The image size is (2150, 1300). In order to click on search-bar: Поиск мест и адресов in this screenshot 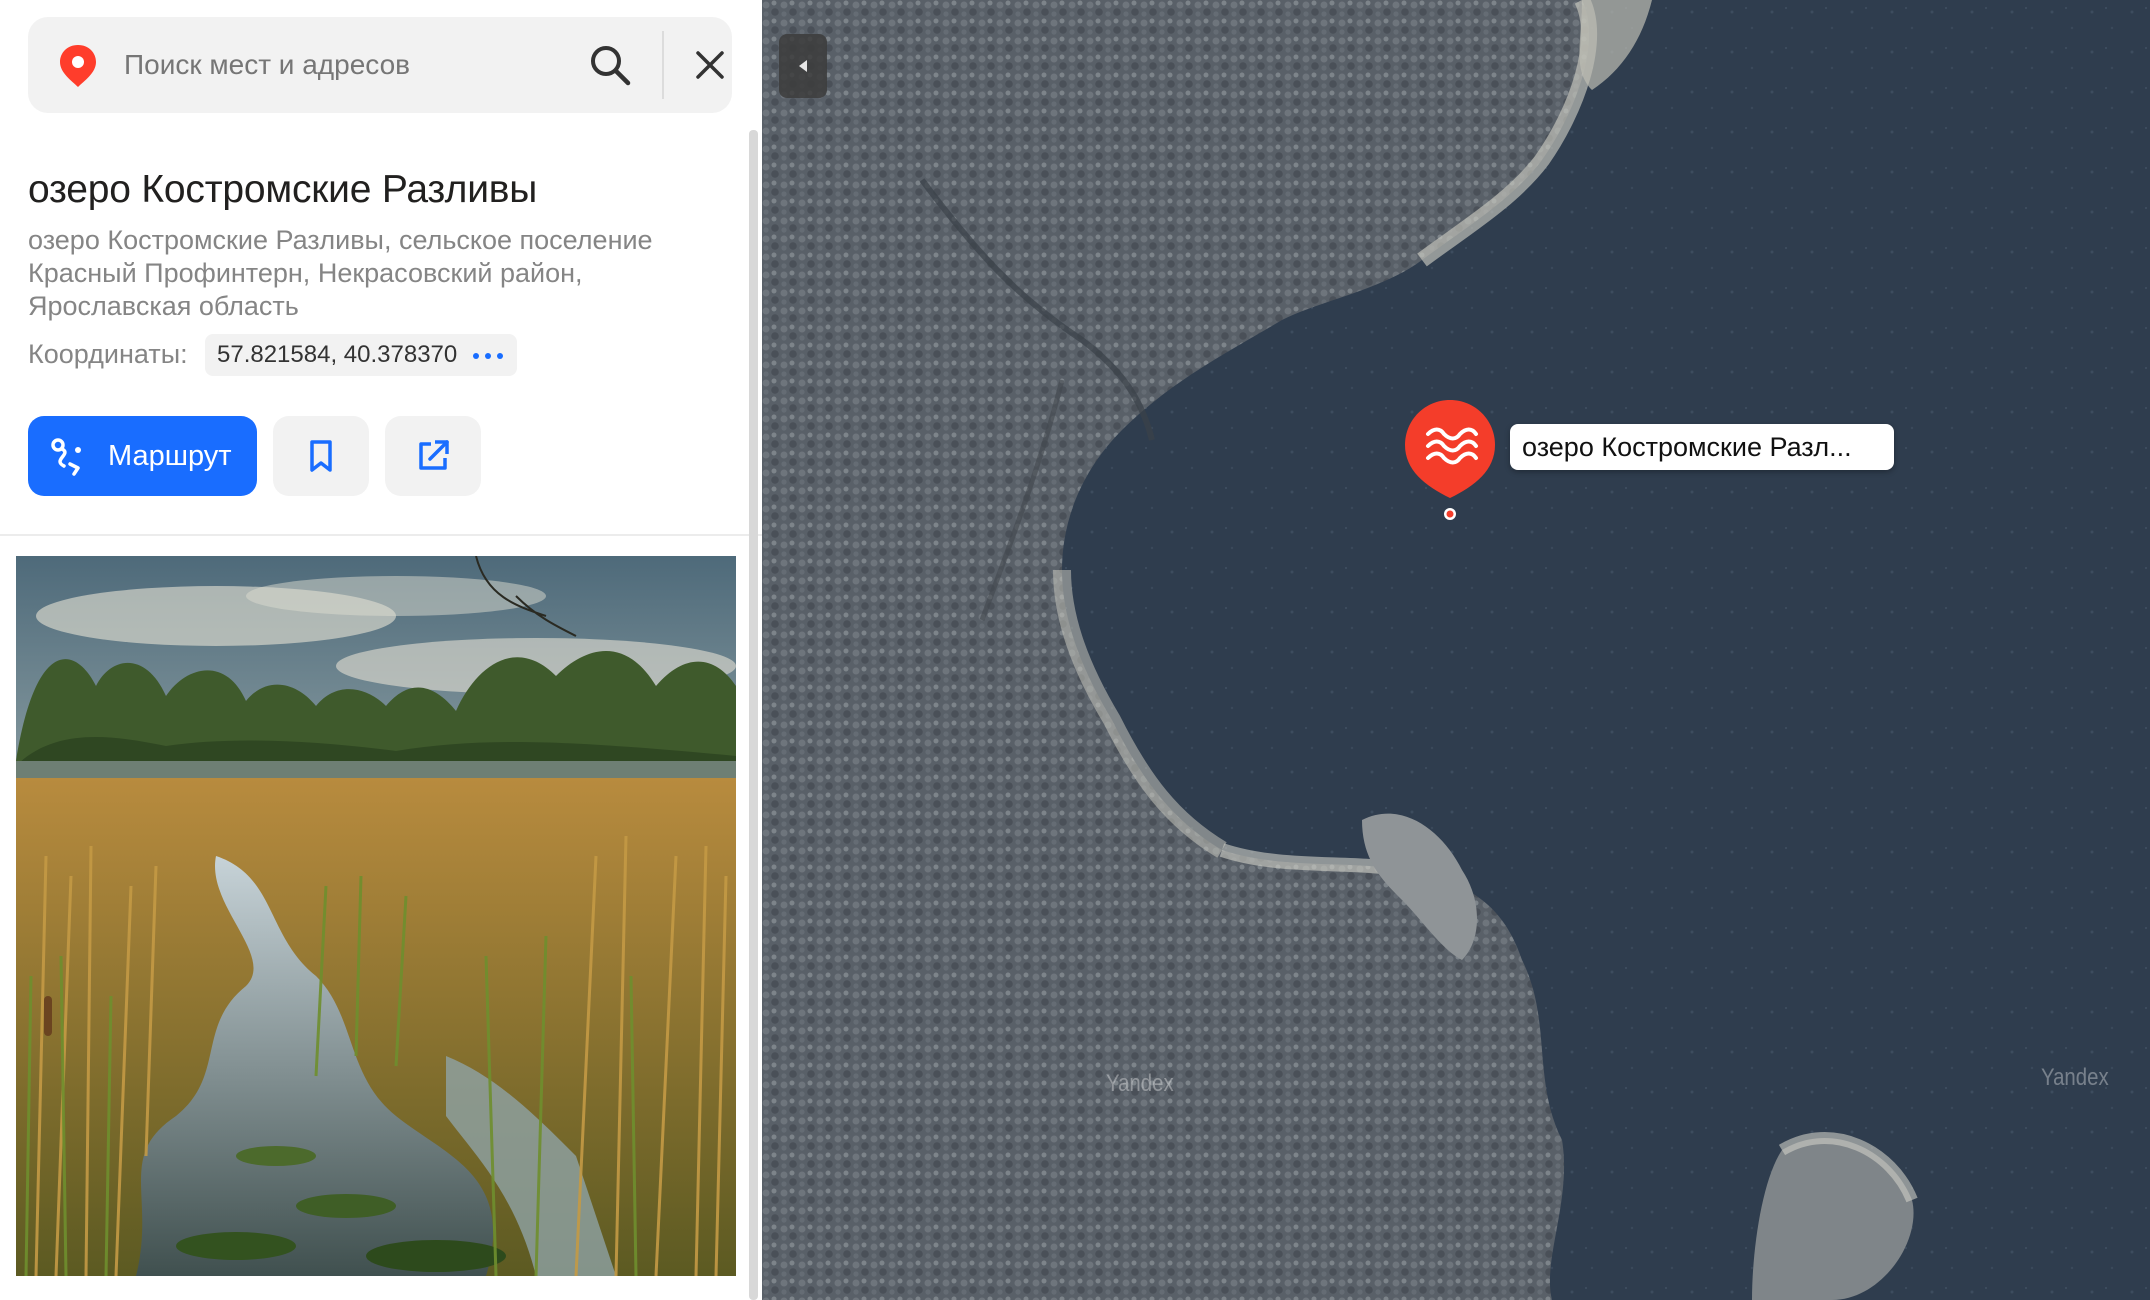, I will do `click(380, 65)`.